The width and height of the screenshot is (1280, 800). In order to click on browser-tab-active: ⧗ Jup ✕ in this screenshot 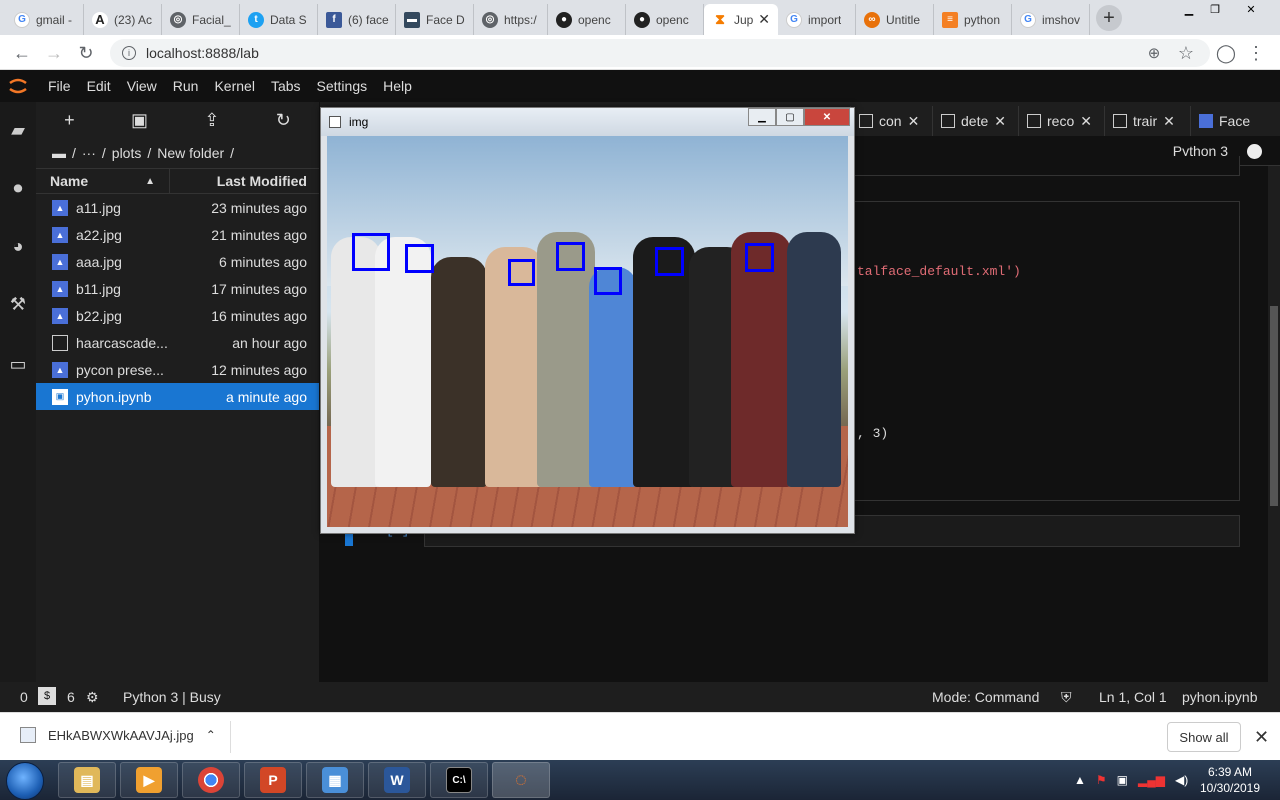, I will do `click(741, 19)`.